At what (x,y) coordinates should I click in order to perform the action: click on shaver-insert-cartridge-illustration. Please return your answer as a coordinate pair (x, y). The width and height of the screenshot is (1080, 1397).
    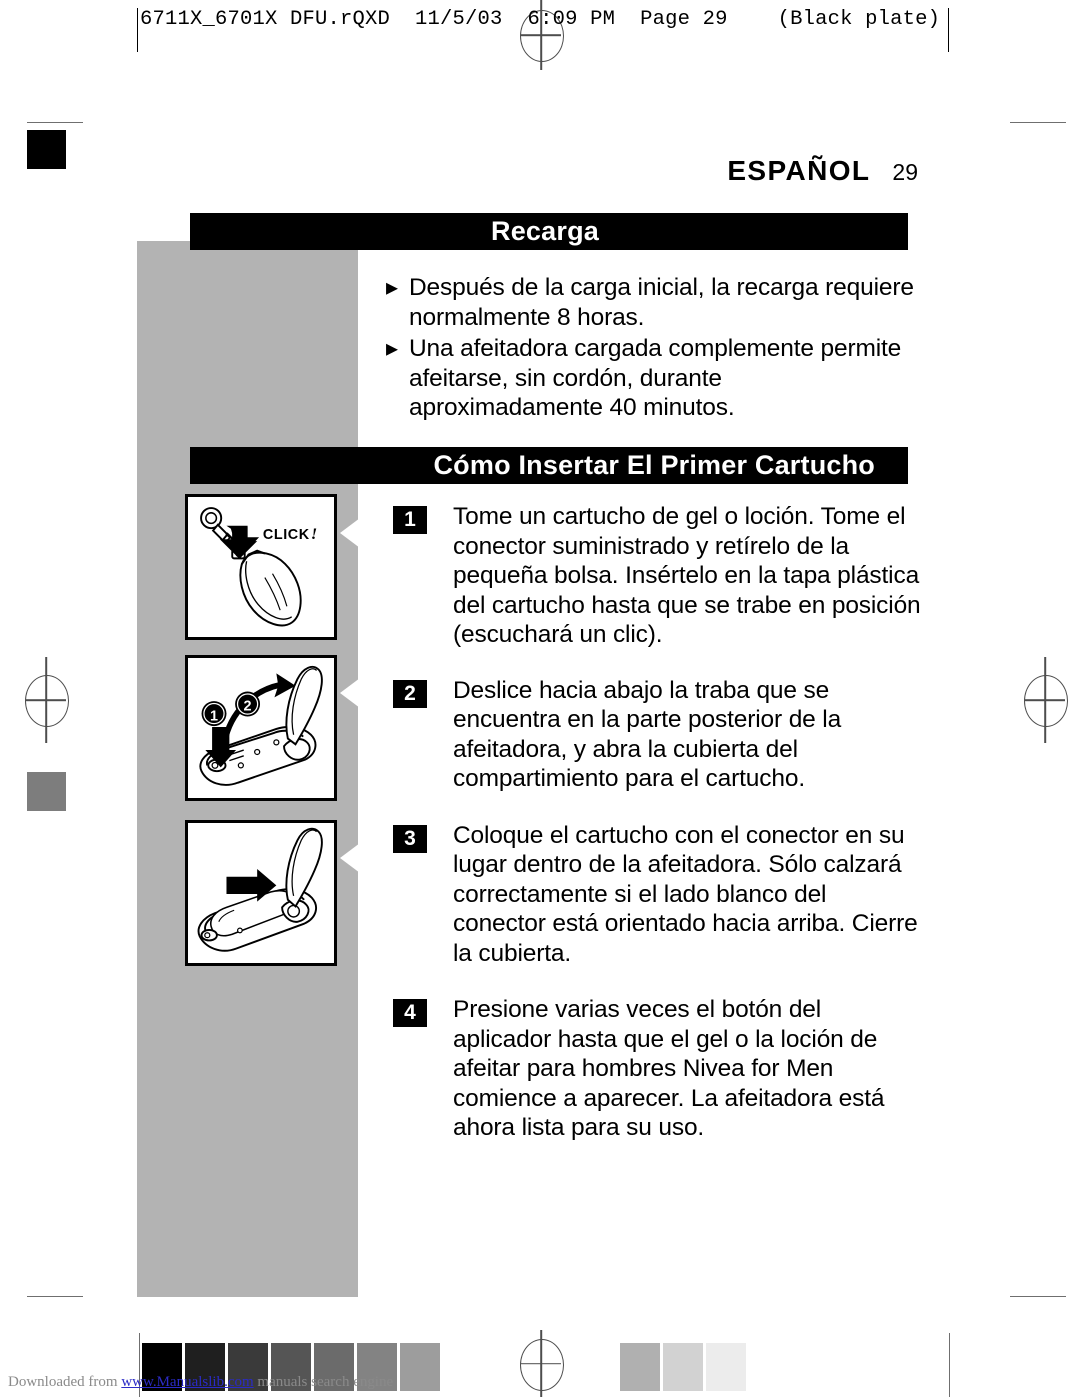
    Looking at the image, I should click on (260, 889).